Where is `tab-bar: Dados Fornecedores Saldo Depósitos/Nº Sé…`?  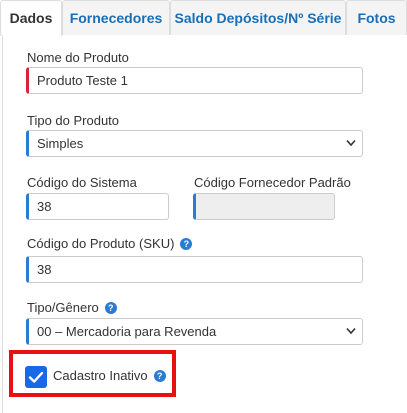
tab-bar: Dados Fornecedores Saldo Depósitos/Nº Sé… is located at coordinates (203, 18).